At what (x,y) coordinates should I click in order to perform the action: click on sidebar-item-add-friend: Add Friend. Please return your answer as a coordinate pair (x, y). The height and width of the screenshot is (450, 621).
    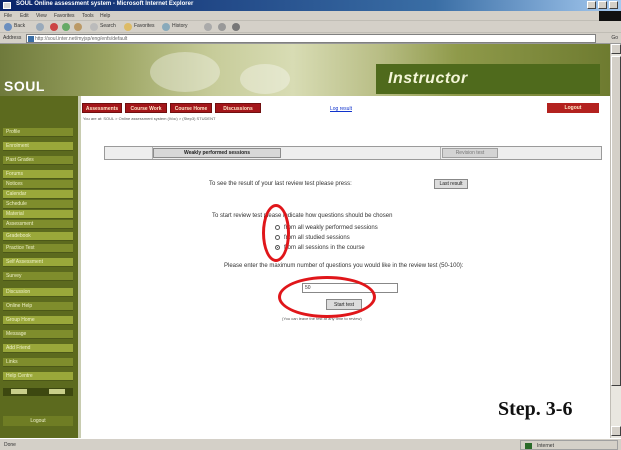
    Looking at the image, I should click on (38, 348).